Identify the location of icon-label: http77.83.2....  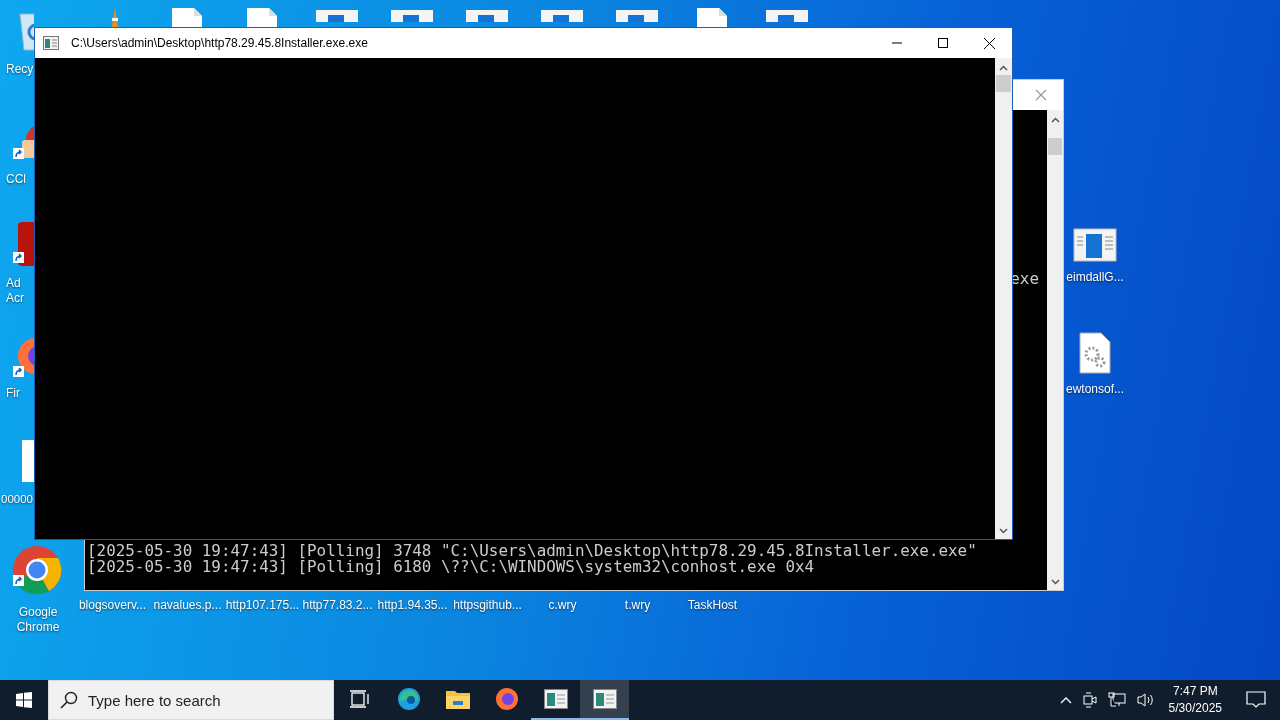
(337, 605).